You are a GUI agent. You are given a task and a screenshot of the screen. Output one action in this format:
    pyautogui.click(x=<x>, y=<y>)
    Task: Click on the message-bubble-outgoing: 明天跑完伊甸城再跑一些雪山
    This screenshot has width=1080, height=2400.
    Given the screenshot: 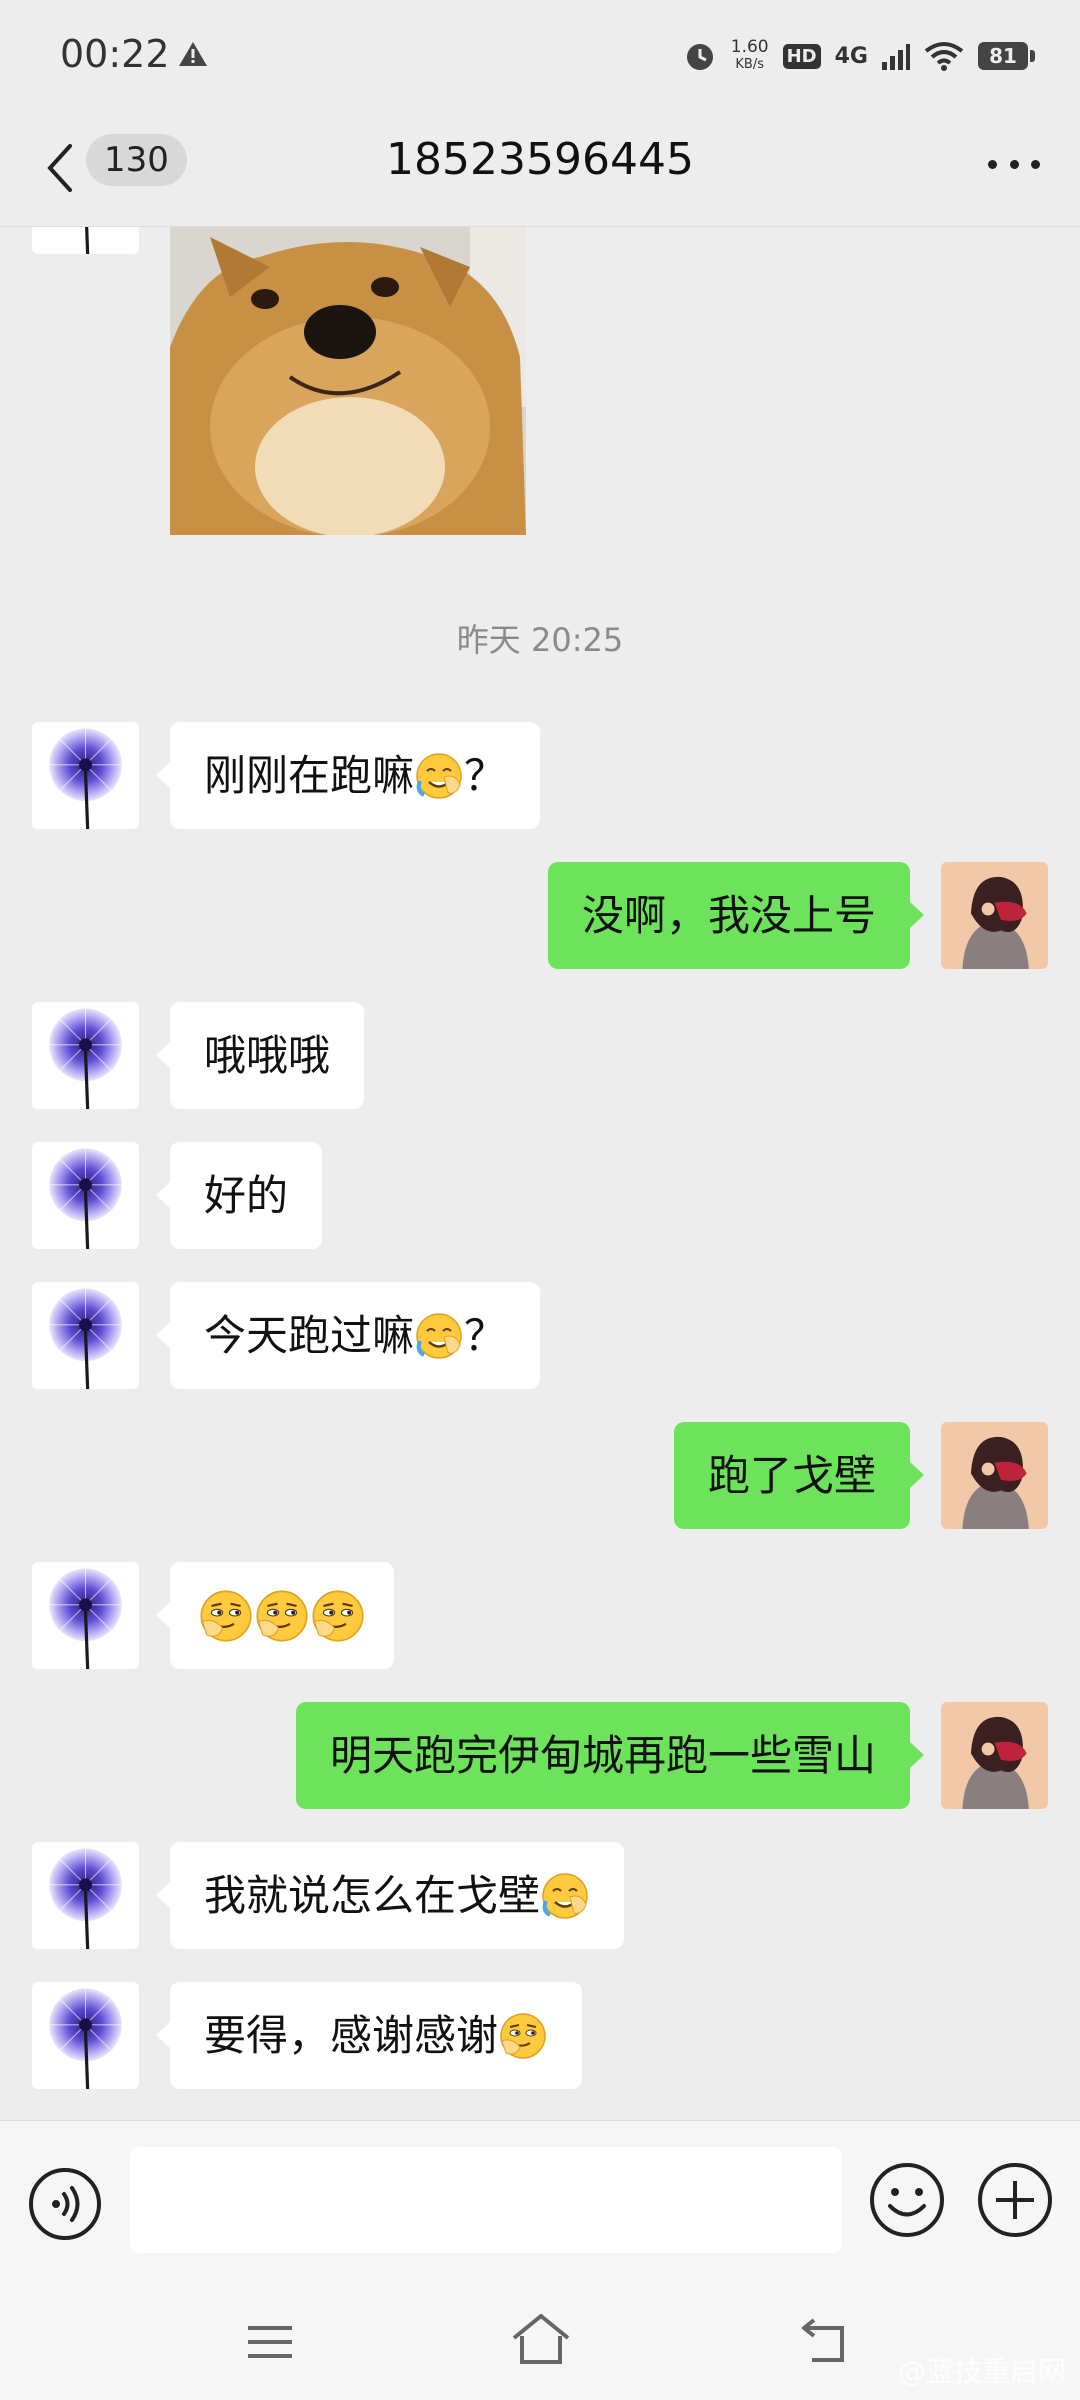 What is the action you would take?
    pyautogui.click(x=610, y=1755)
    